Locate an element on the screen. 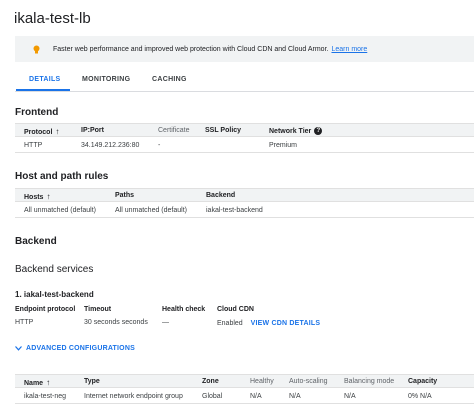 This screenshot has width=474, height=415. advanced-configurations-label: ADVANCED CONFIGURATIONS is located at coordinates (80, 348).